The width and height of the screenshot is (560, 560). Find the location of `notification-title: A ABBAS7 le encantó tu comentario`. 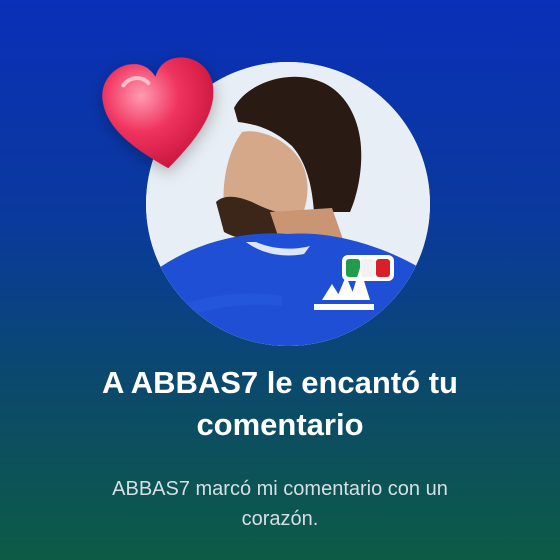

notification-title: A ABBAS7 le encantó tu comentario is located at coordinates (280, 403).